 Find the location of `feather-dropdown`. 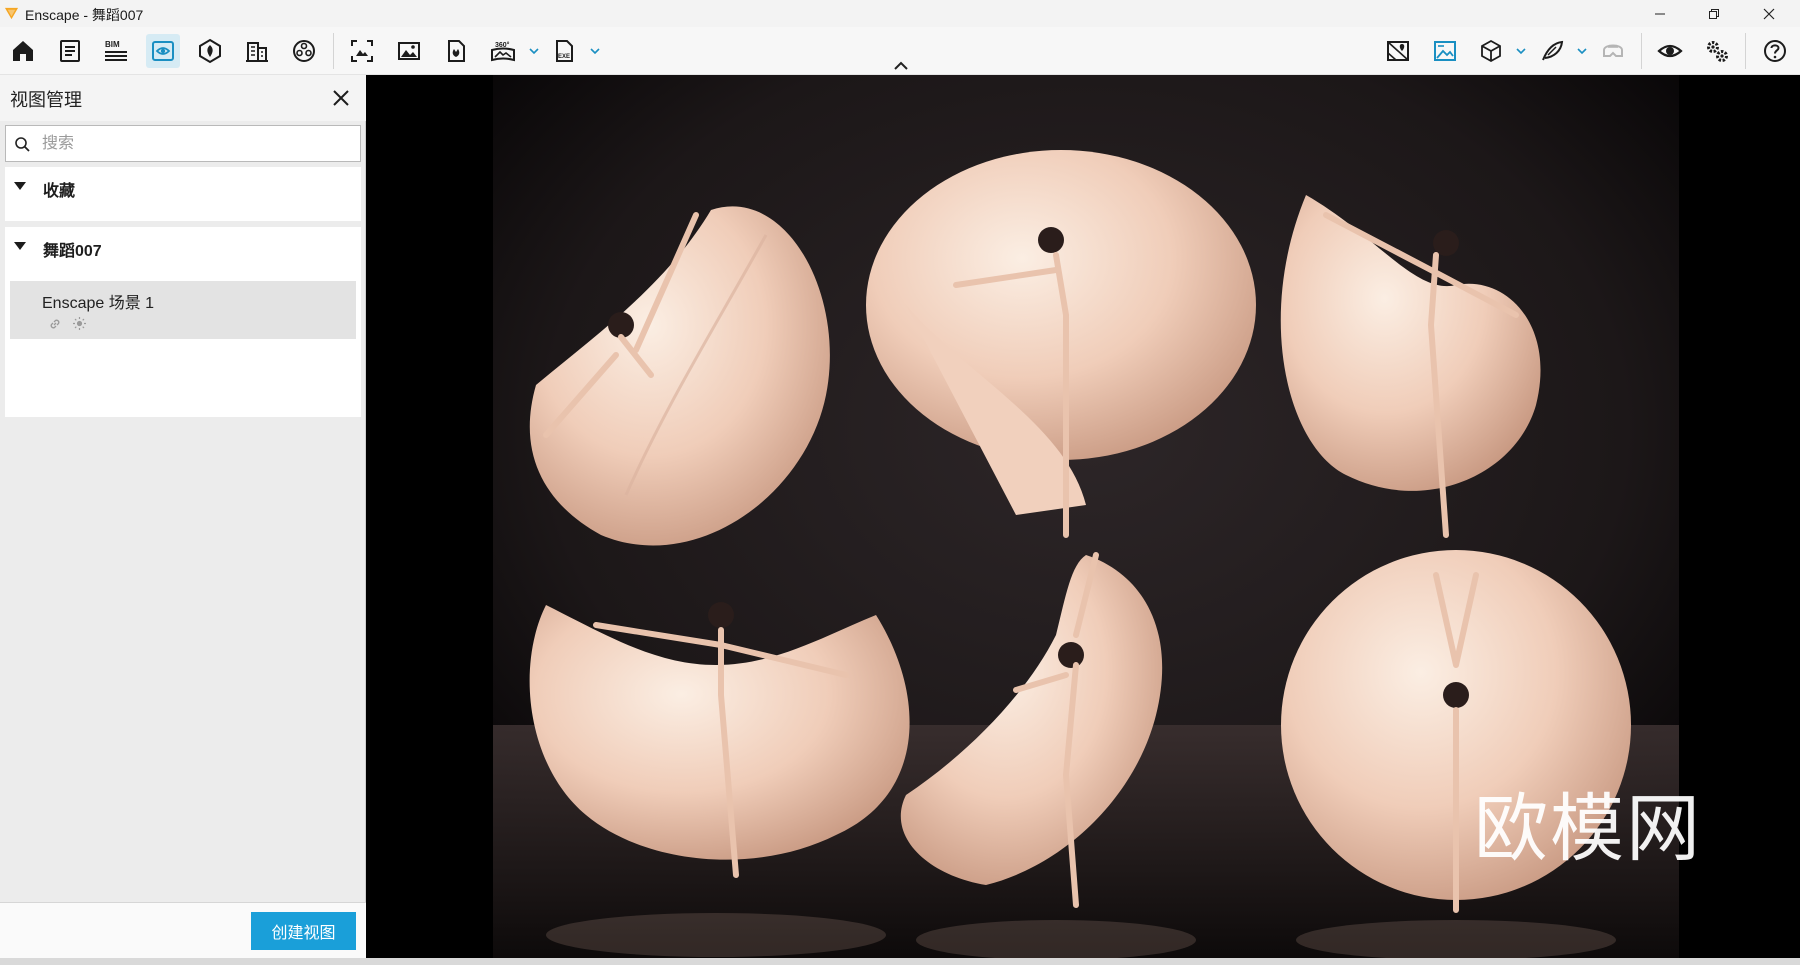

feather-dropdown is located at coordinates (1582, 51).